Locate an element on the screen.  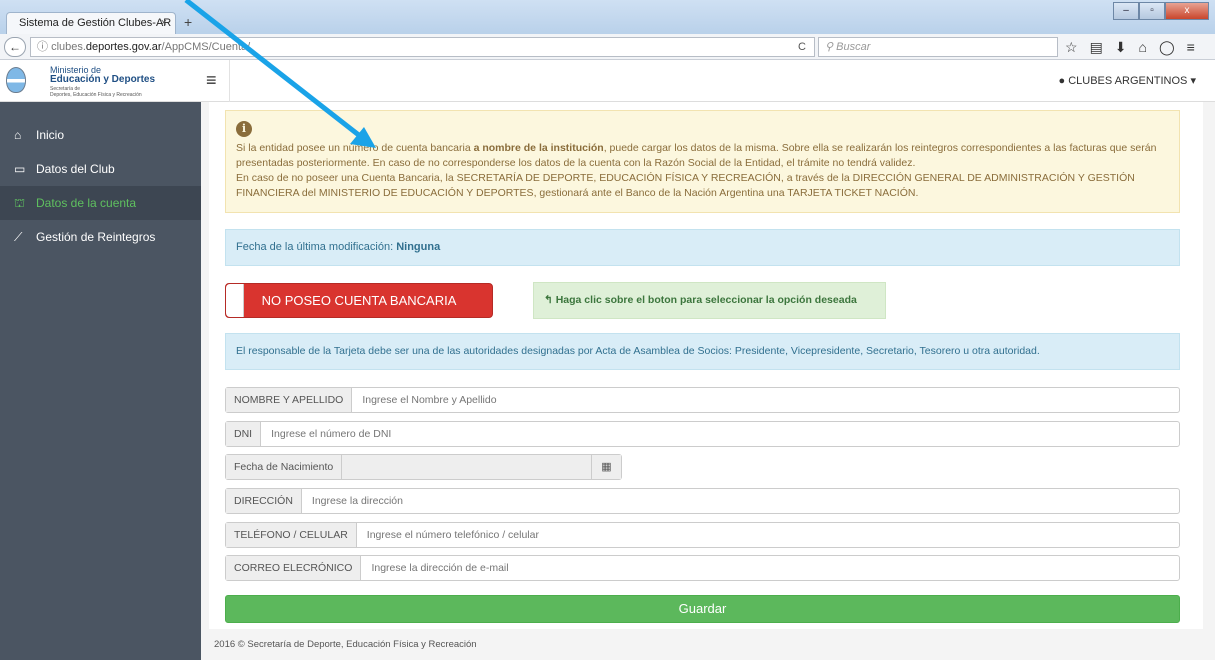
browser-search-input: ⚲ Buscar is located at coordinates (938, 47).